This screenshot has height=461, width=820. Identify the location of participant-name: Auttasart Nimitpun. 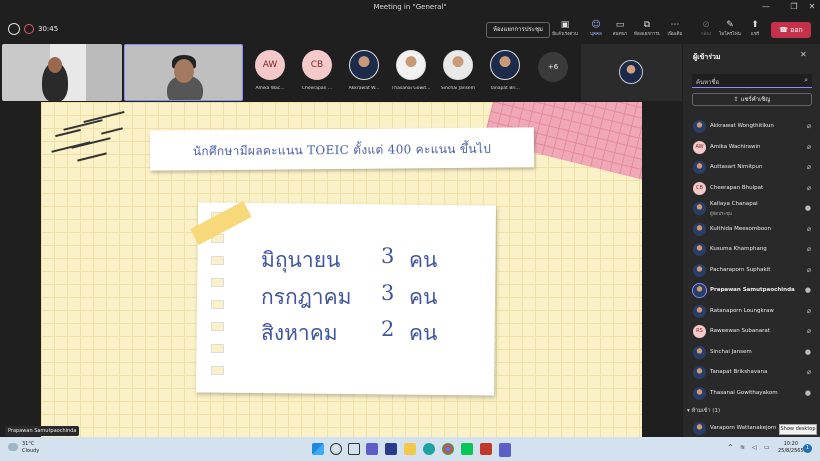
(736, 167).